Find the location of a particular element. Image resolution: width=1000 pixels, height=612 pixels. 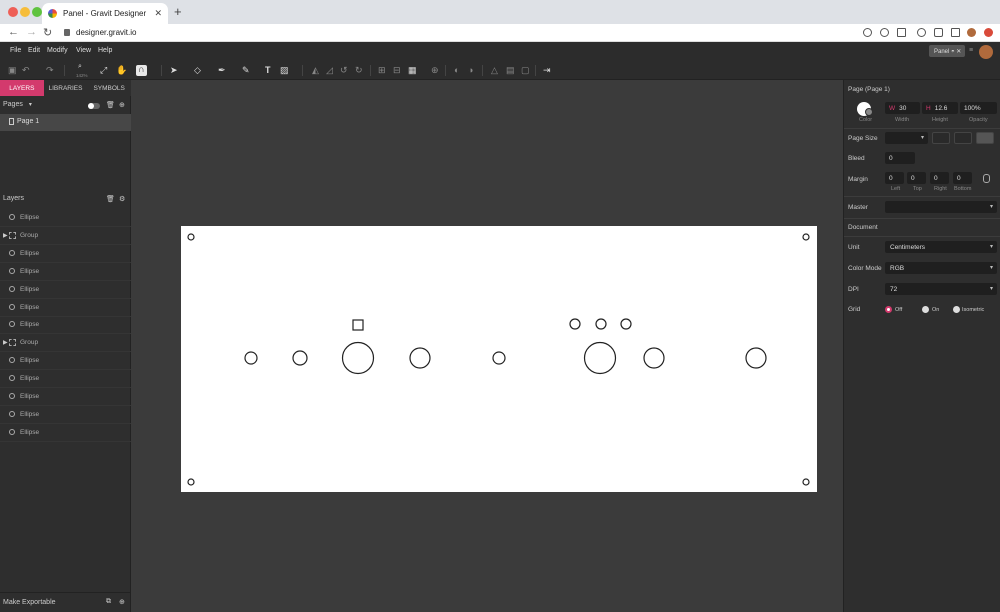

minimize-window-button is located at coordinates (25, 12).